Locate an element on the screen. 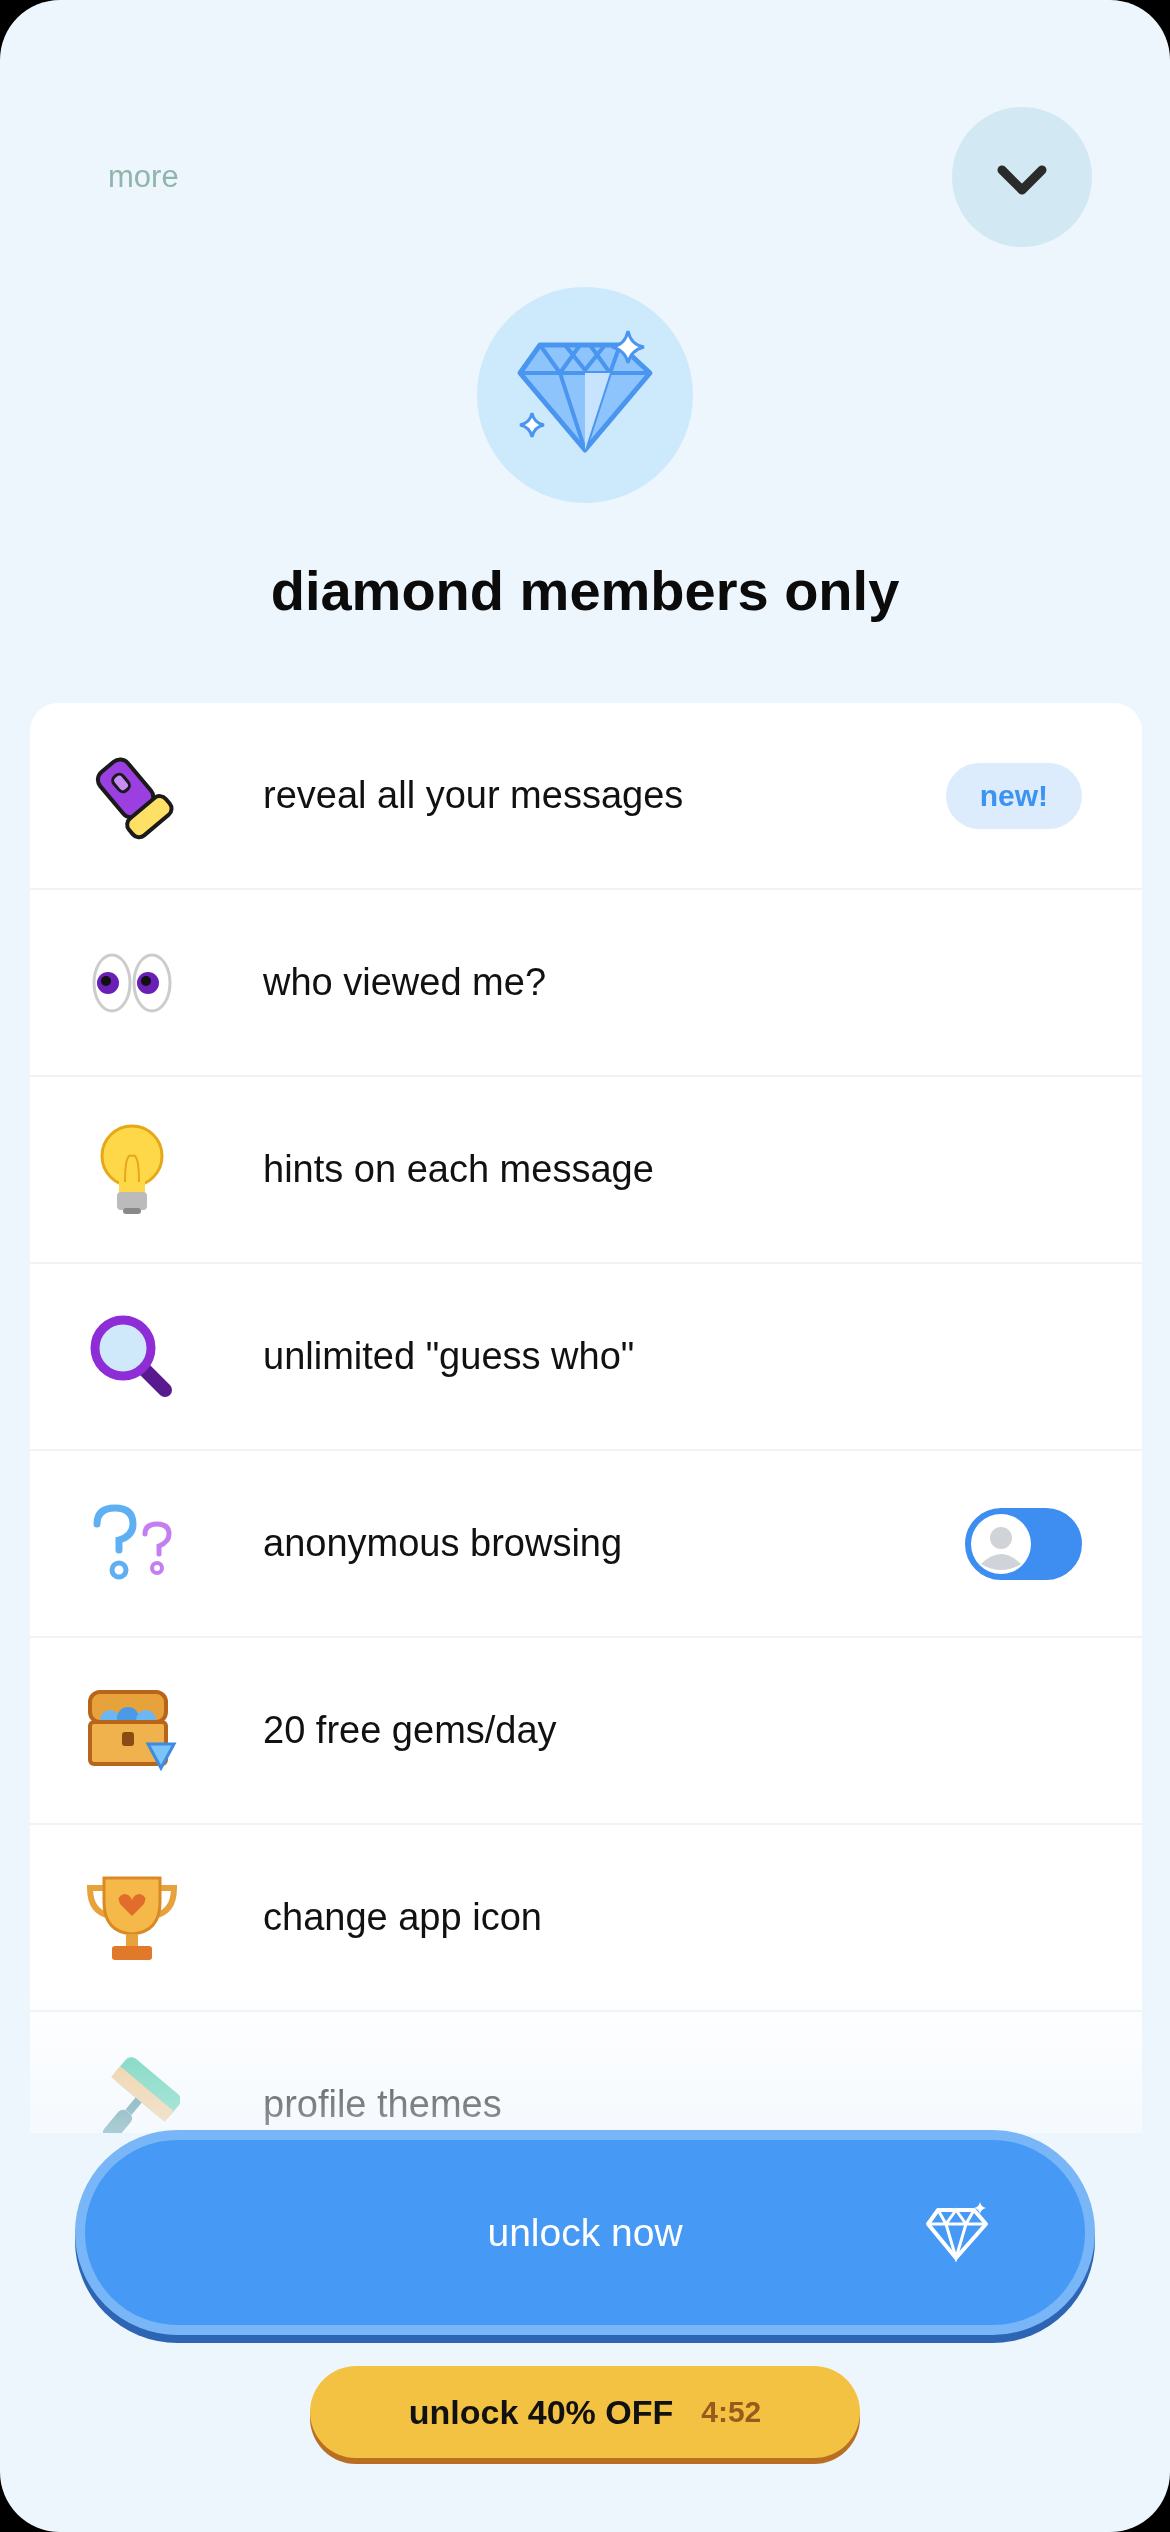 The width and height of the screenshot is (1170, 2532). new-badge: new! is located at coordinates (1013, 795).